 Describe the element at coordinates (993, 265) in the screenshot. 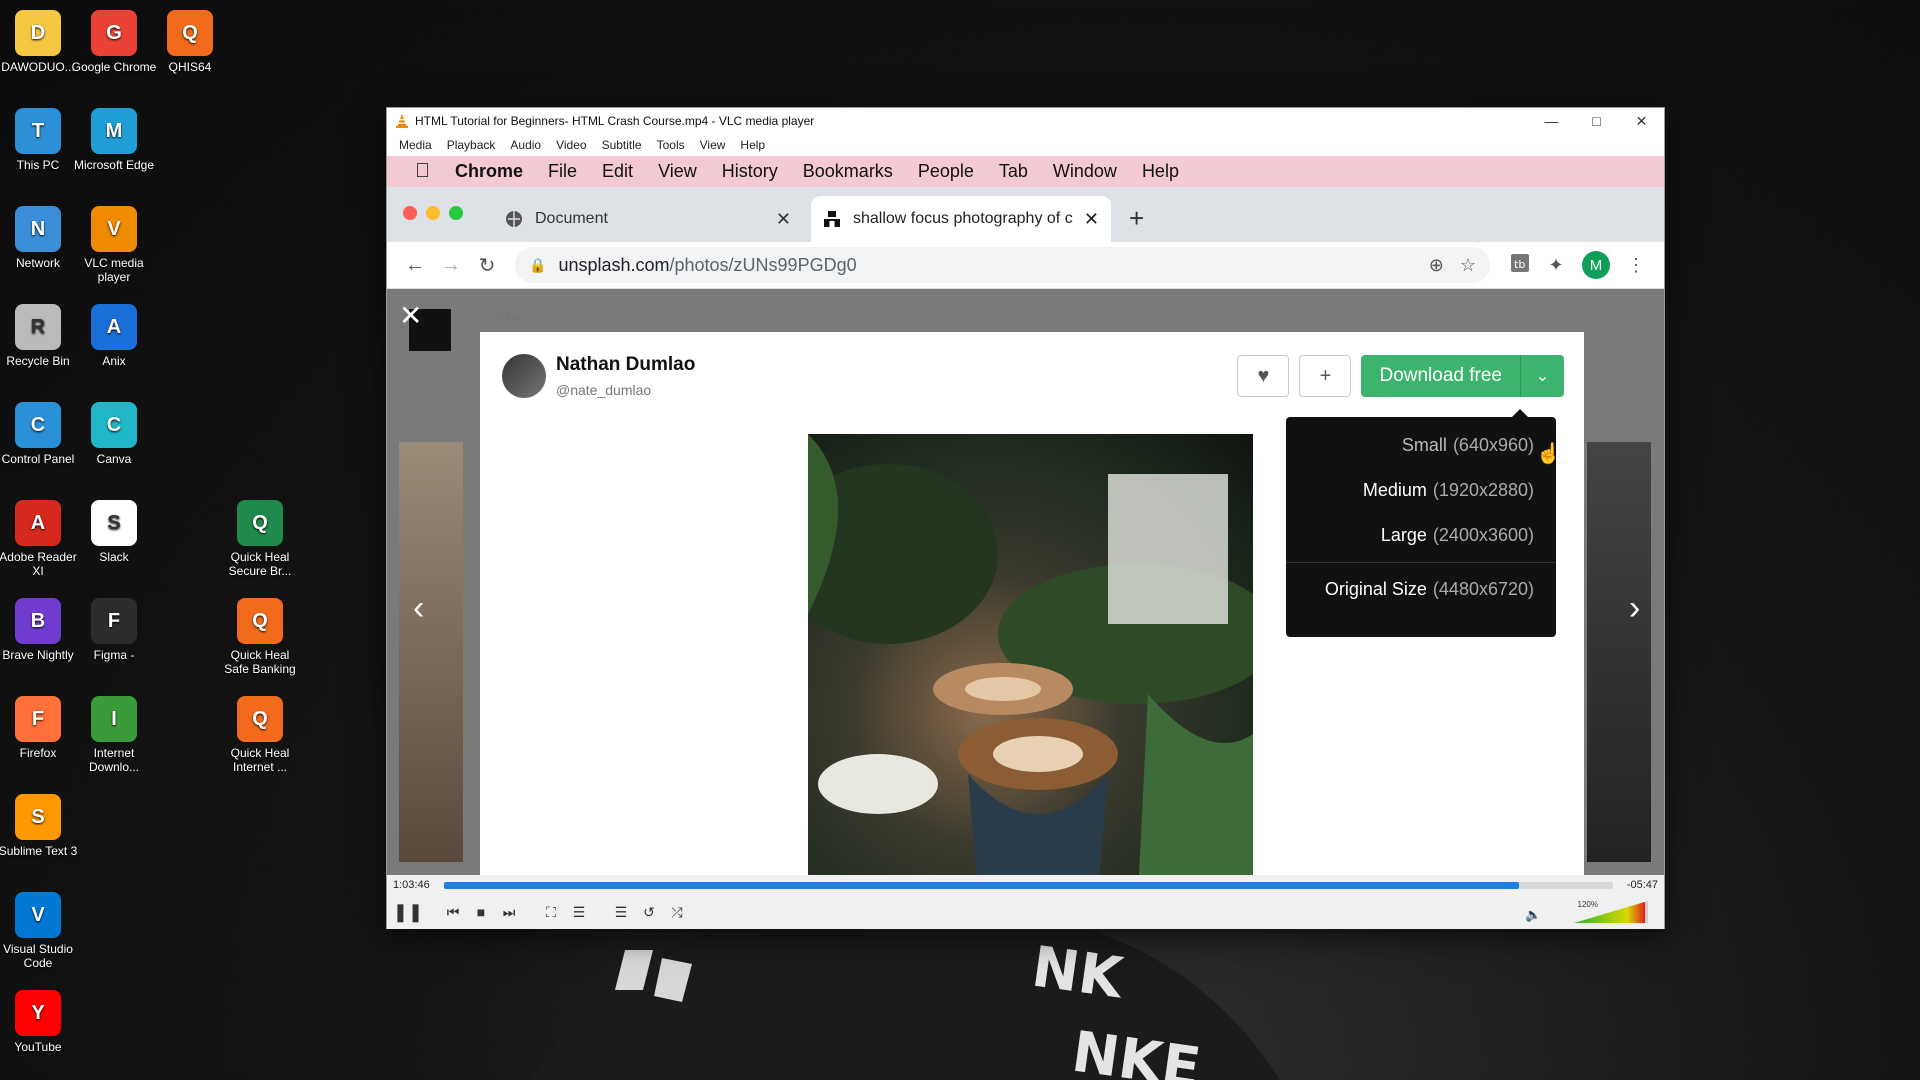

I see `url-text: unsplash.com/photos/zUNs99PGDg0` at that location.